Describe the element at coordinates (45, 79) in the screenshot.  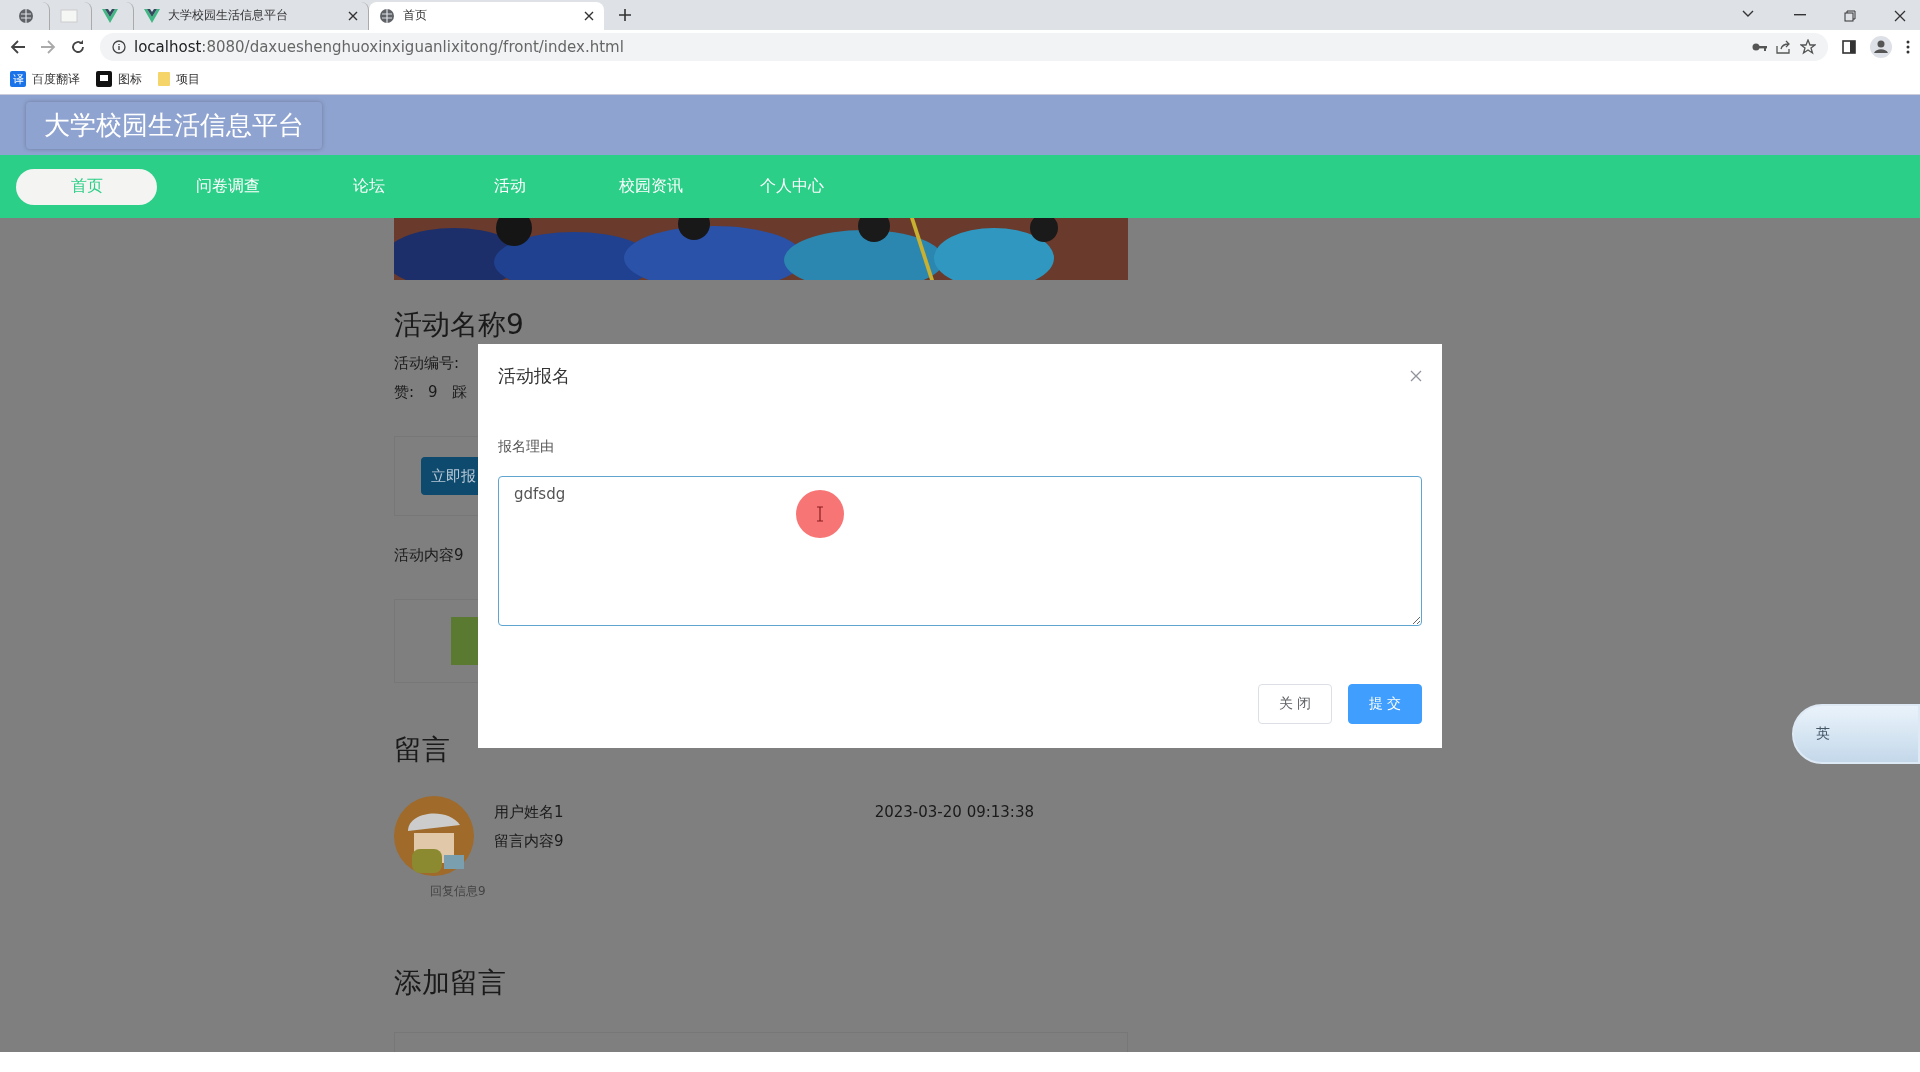
I see `bookmark: 译 百度翻译` at that location.